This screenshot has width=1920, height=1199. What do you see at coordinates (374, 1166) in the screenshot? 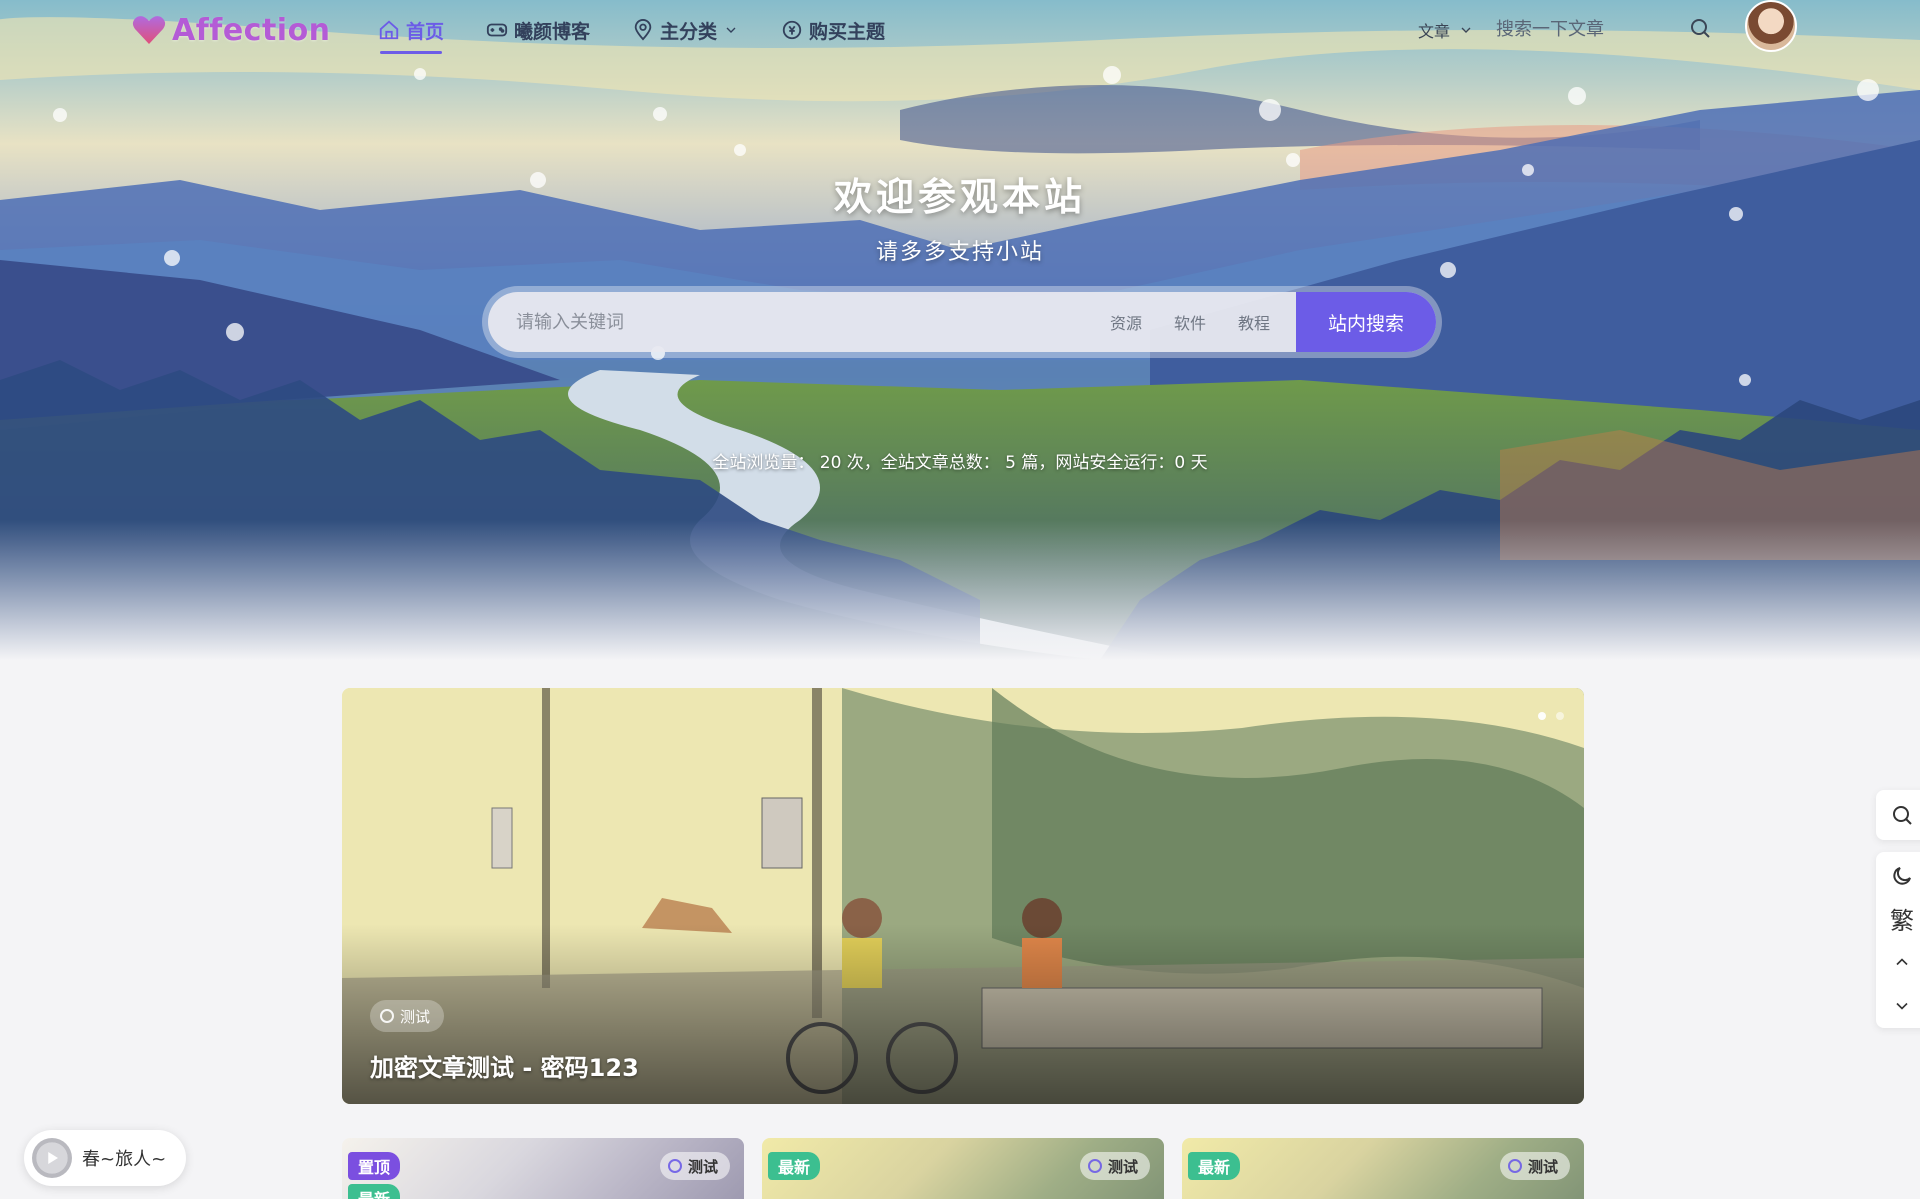
I see `pinned-badge: 置顶` at bounding box center [374, 1166].